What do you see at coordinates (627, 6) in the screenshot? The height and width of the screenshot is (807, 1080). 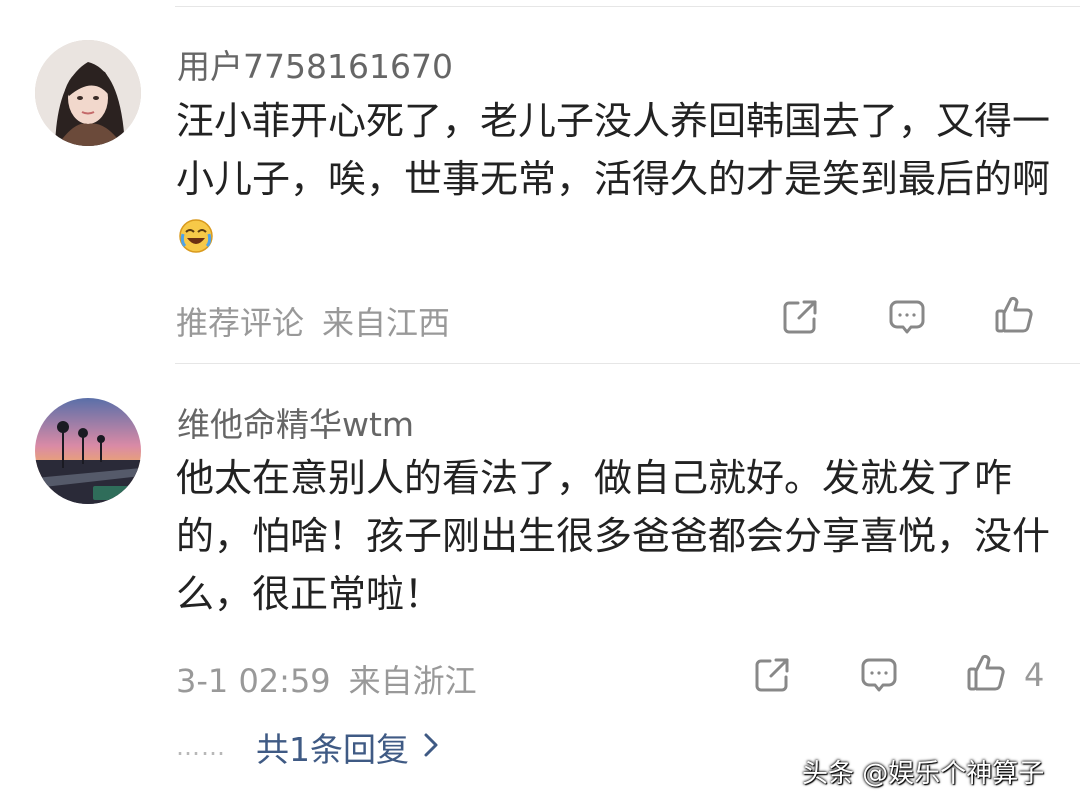 I see `top-divider` at bounding box center [627, 6].